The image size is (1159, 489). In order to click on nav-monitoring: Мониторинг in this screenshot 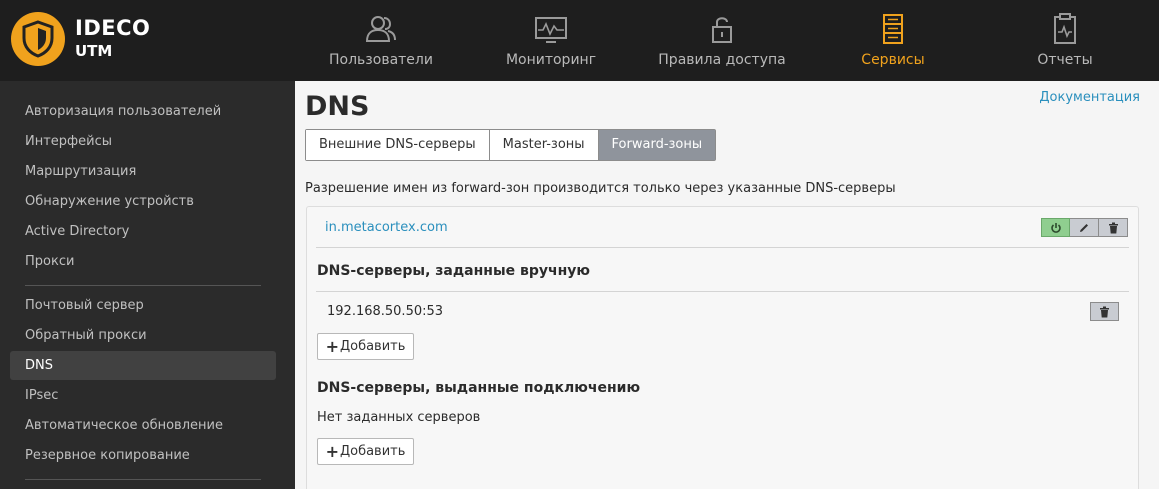, I will do `click(551, 40)`.